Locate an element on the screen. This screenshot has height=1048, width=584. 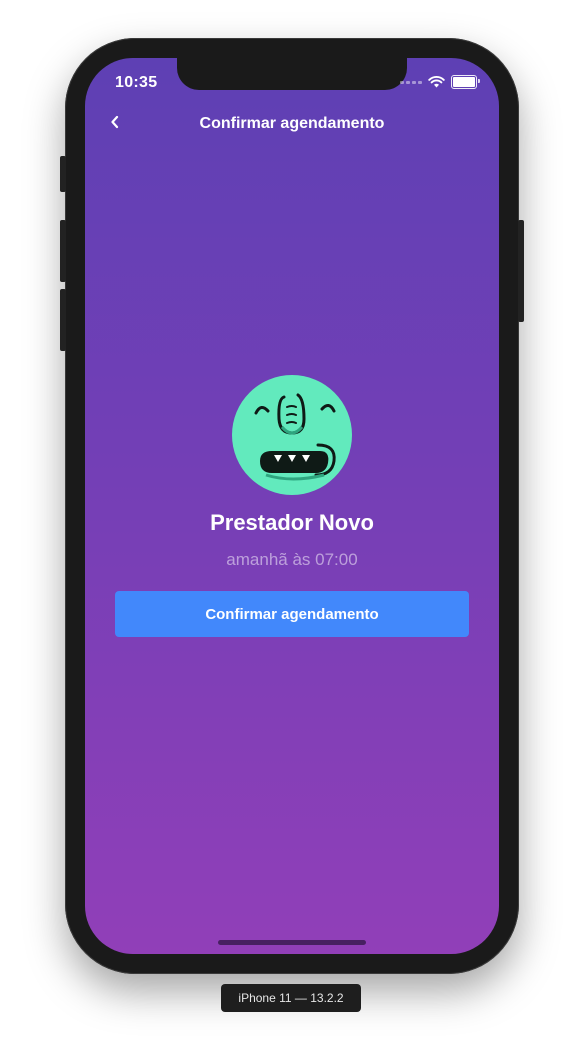
wifi-icon is located at coordinates (436, 82).